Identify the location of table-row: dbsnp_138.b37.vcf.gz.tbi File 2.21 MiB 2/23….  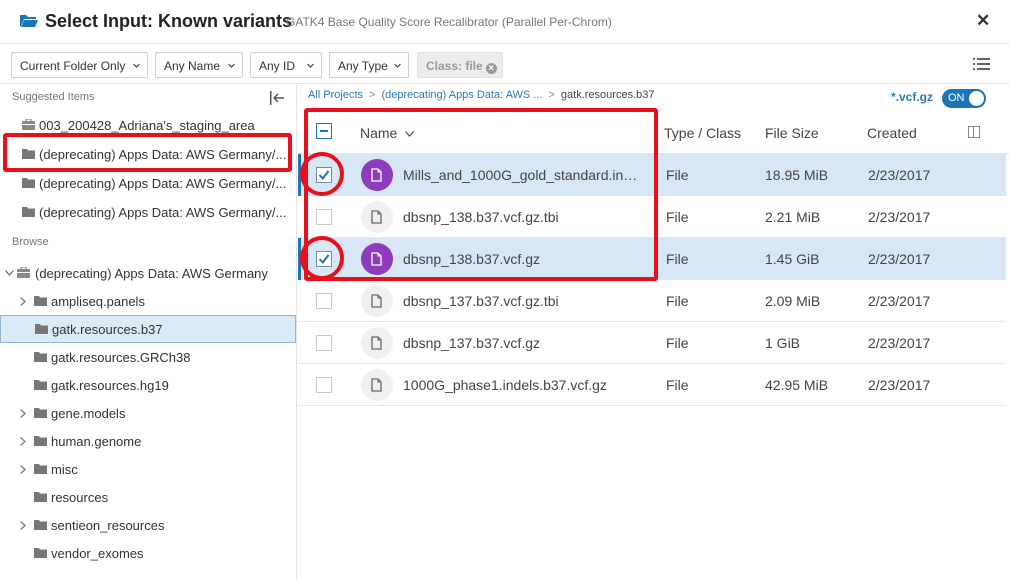
(652, 217).